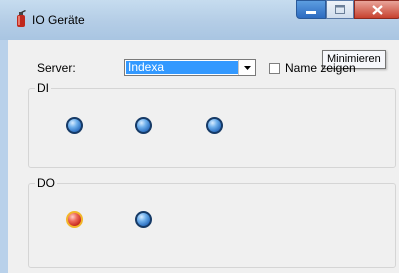  I want to click on window-controls, so click(347, 9).